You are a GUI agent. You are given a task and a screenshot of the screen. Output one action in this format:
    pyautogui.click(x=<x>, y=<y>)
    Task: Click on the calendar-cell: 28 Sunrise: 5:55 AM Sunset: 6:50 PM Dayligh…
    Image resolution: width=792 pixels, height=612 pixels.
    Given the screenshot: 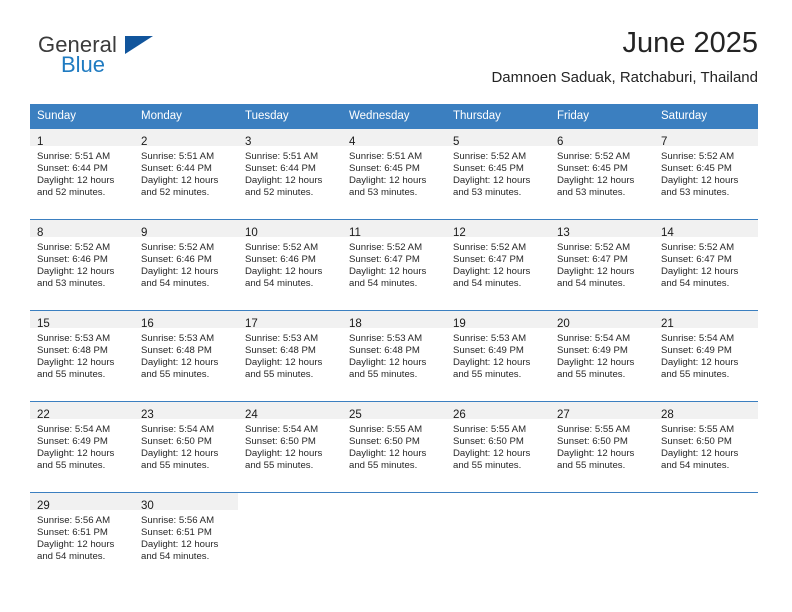 What is the action you would take?
    pyautogui.click(x=706, y=447)
    